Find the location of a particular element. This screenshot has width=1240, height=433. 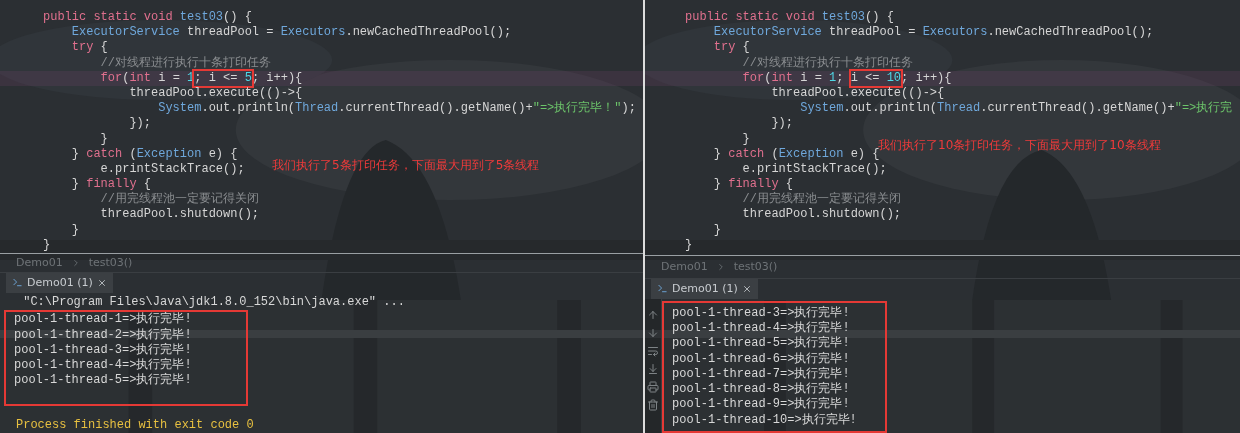

console-line: pool-1-thread-9=>执行完毕! is located at coordinates (761, 405).